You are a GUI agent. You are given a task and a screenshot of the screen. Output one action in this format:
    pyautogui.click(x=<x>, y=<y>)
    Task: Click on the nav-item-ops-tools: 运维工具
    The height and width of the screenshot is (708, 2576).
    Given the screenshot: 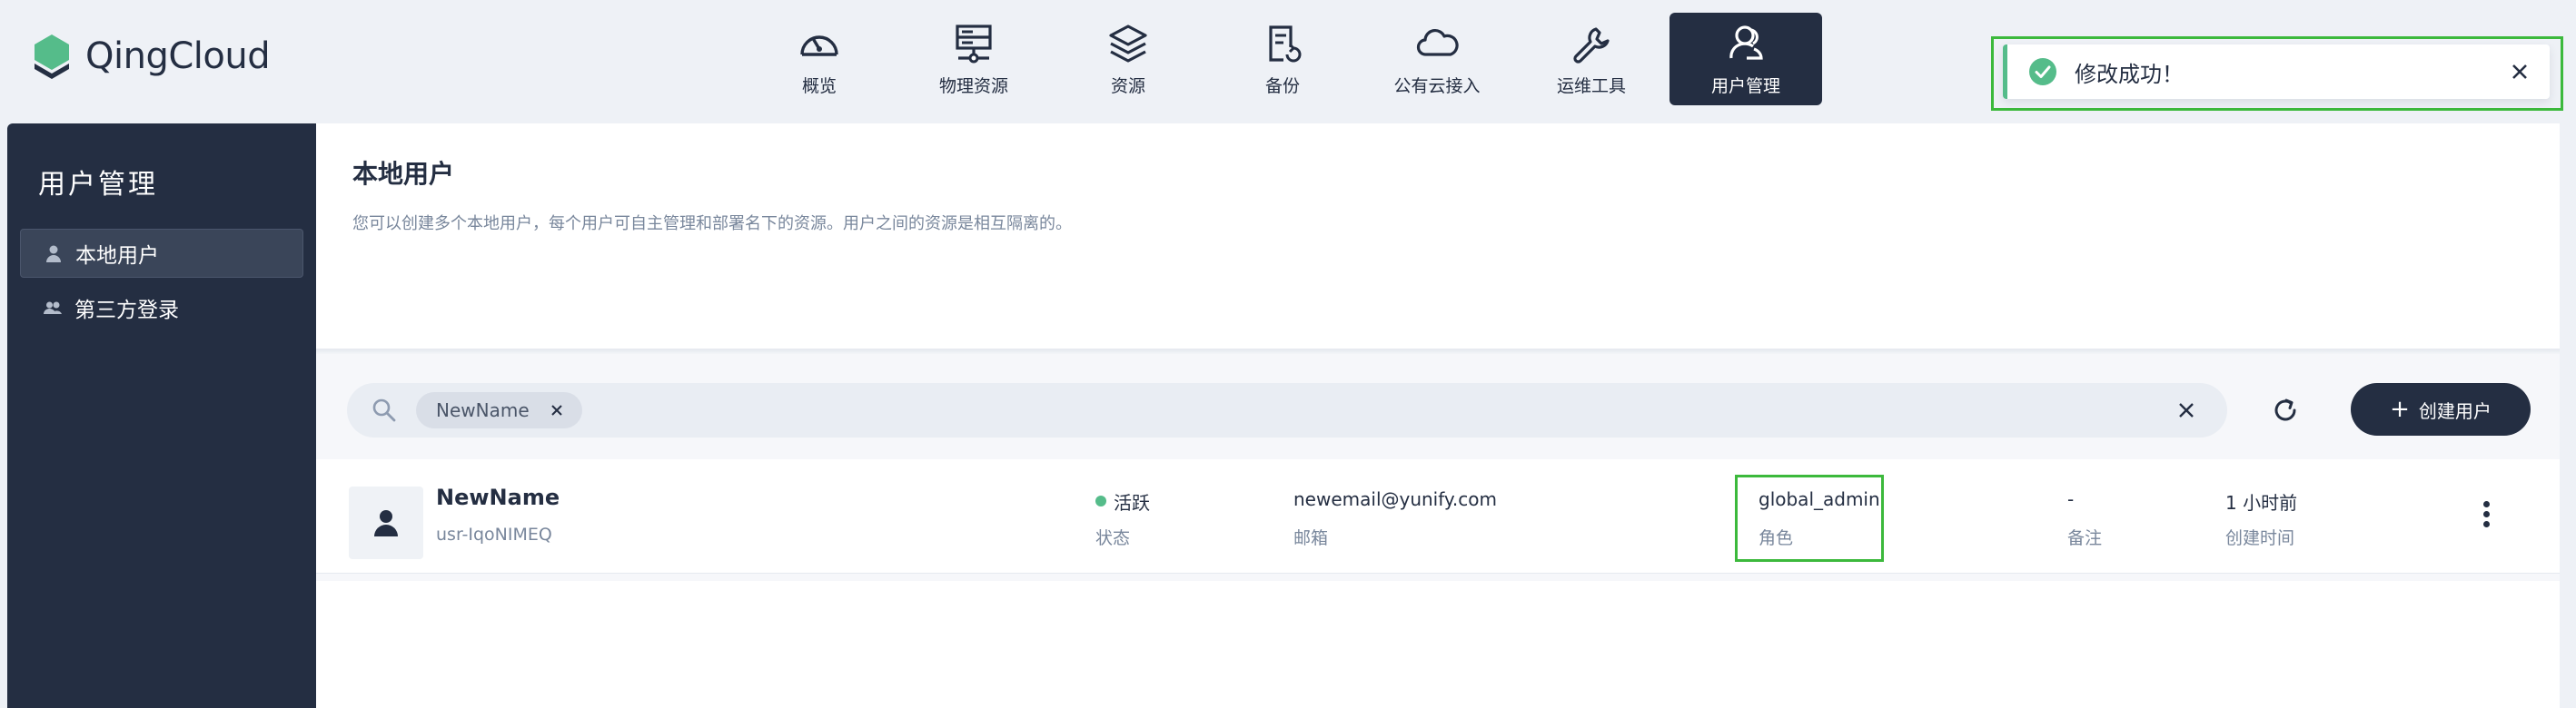 What is the action you would take?
    pyautogui.click(x=1591, y=59)
    